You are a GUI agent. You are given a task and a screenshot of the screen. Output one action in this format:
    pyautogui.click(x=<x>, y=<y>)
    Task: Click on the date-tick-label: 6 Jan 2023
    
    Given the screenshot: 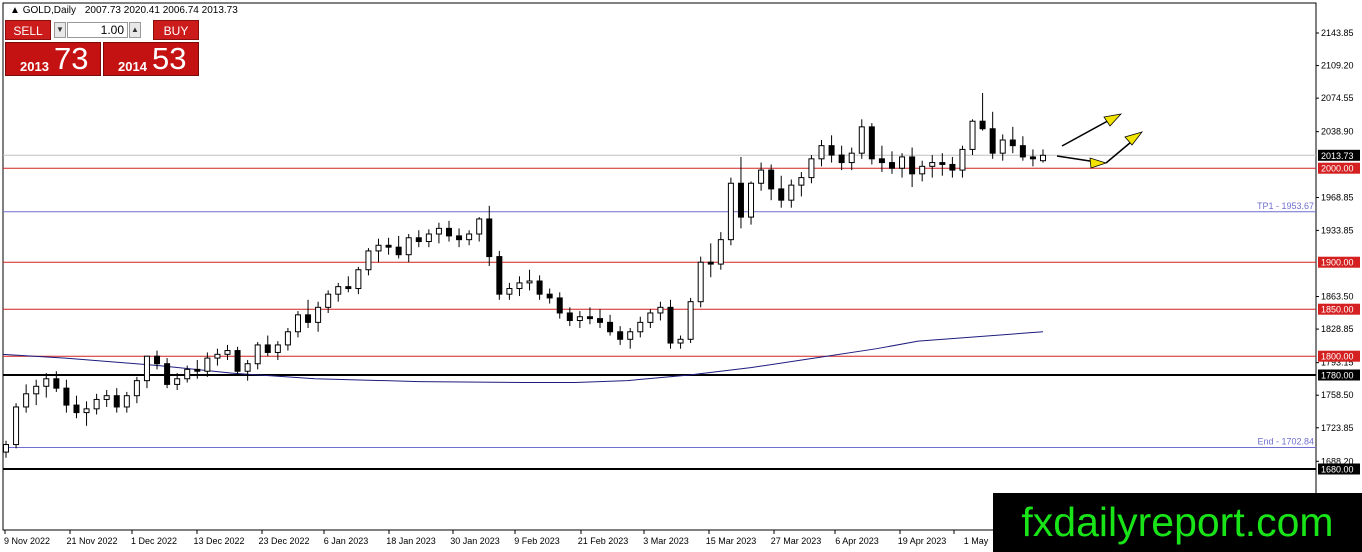 What is the action you would take?
    pyautogui.click(x=346, y=541)
    